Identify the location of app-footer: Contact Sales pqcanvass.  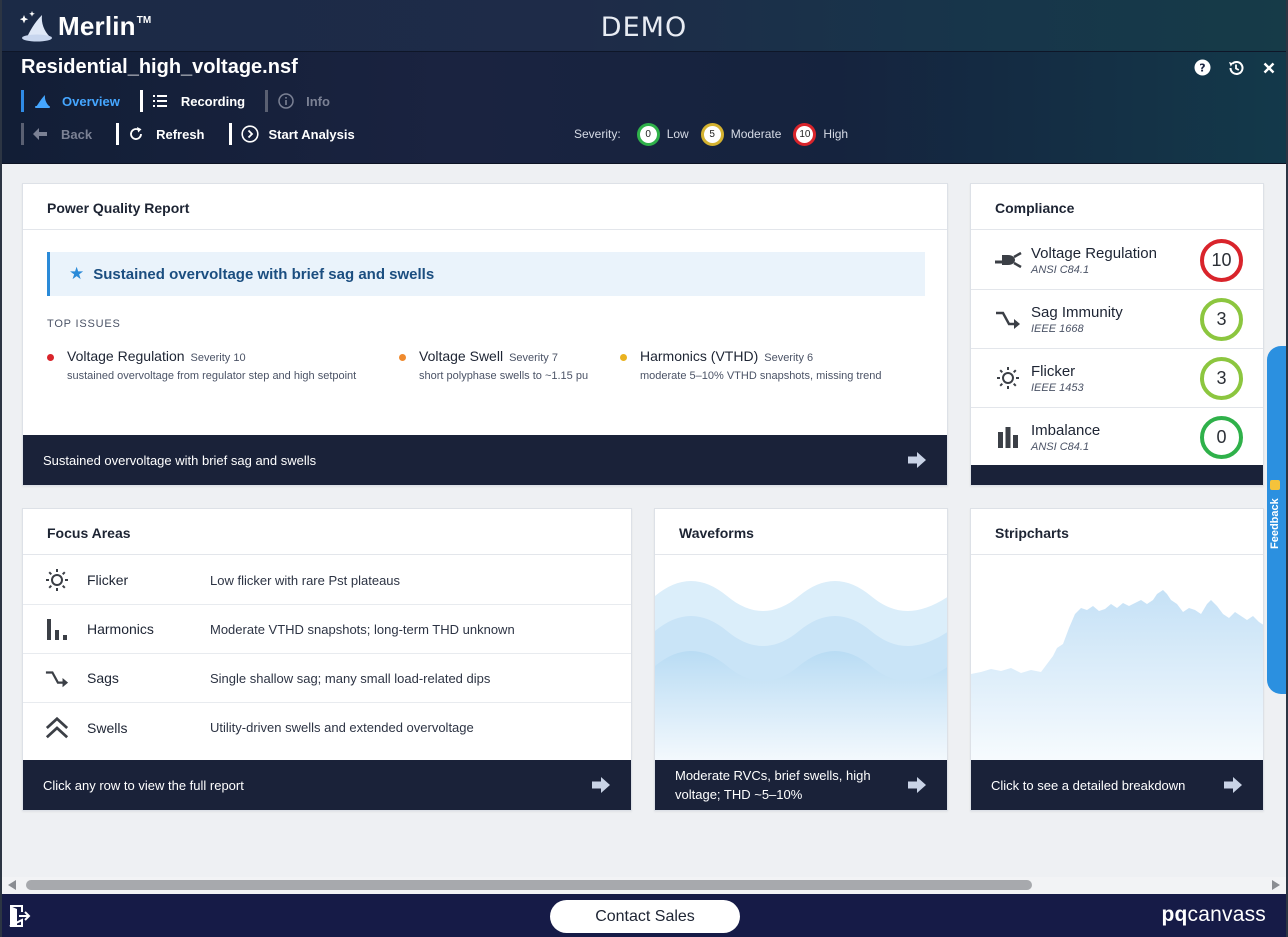
(644, 915).